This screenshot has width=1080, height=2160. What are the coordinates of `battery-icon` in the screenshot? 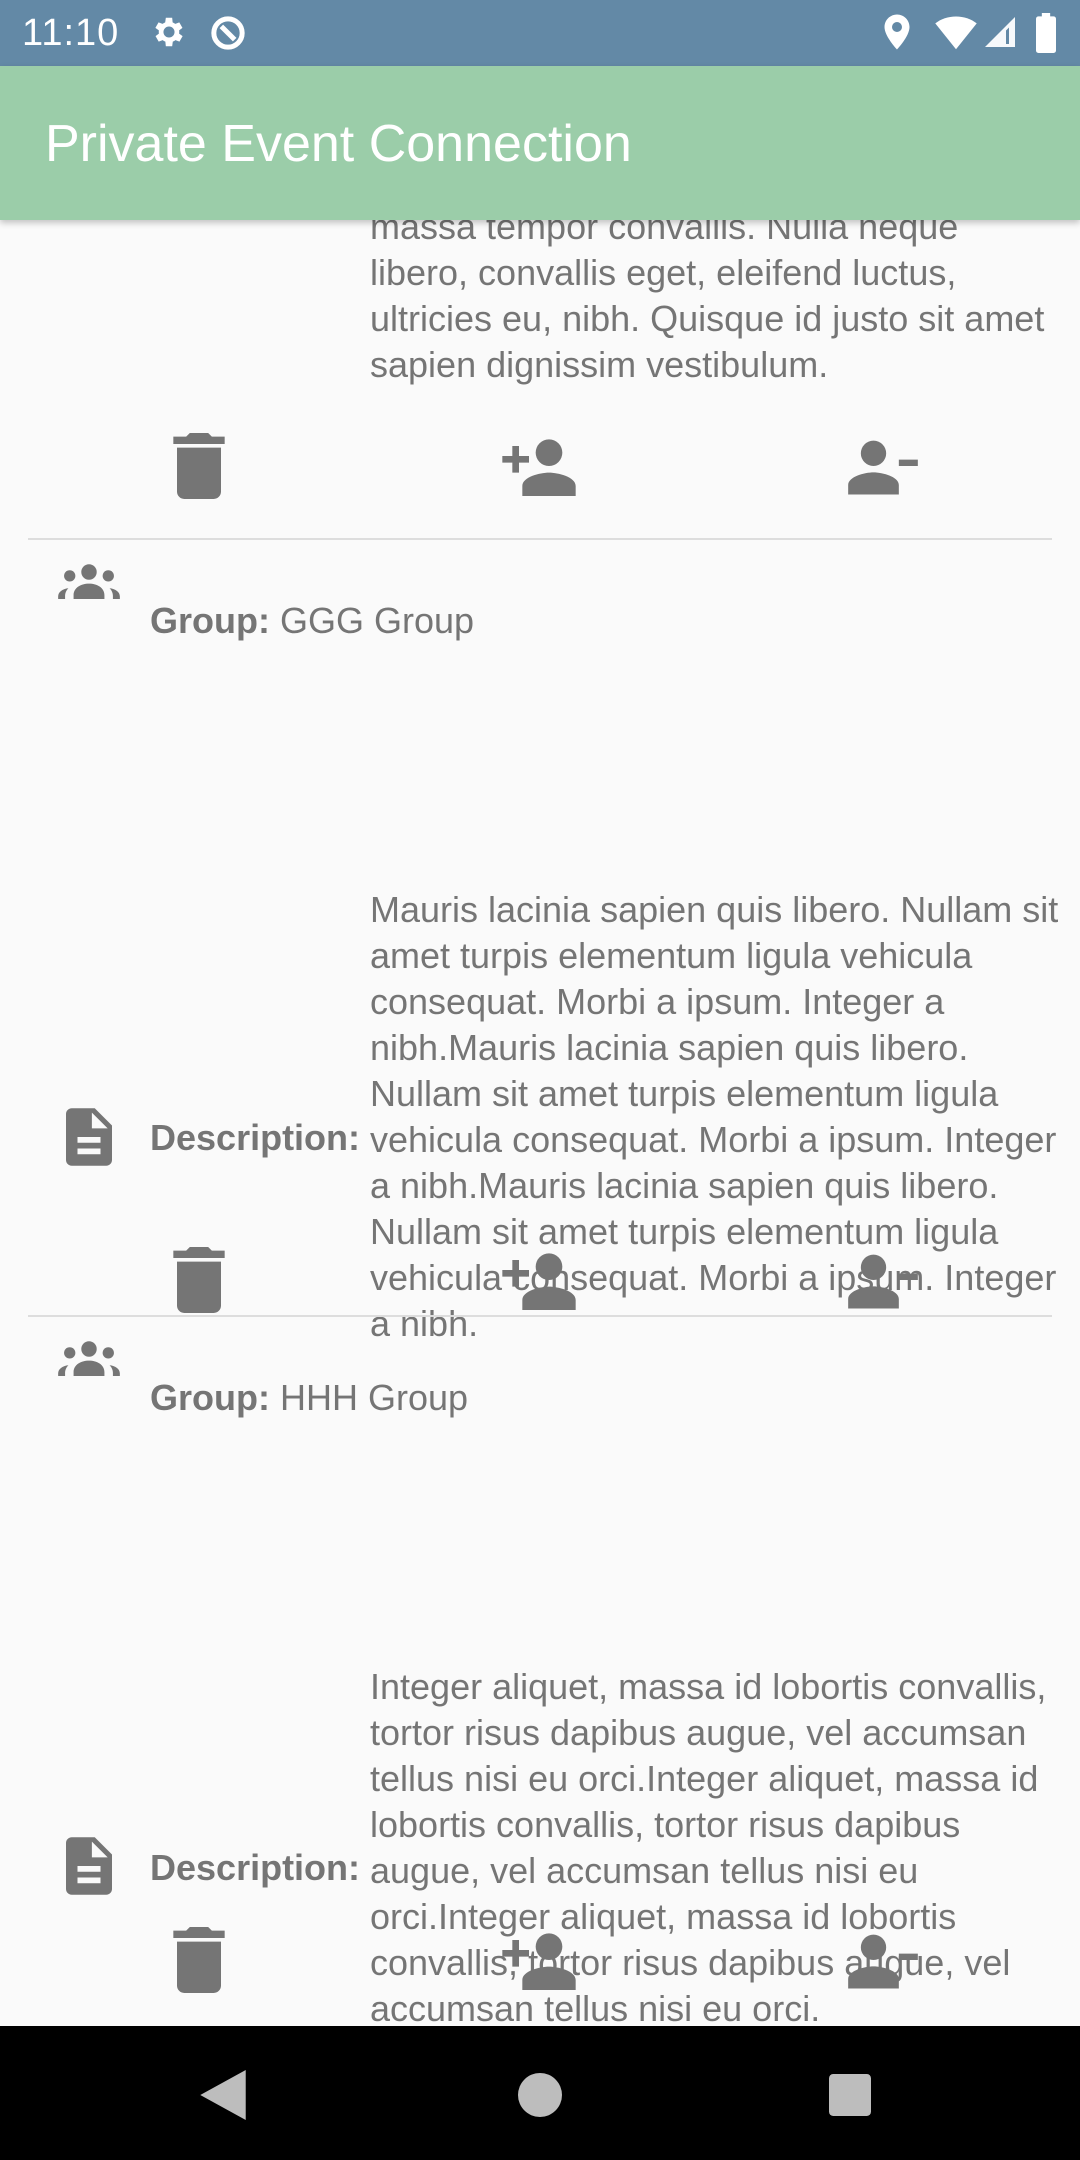 It's located at (1046, 35).